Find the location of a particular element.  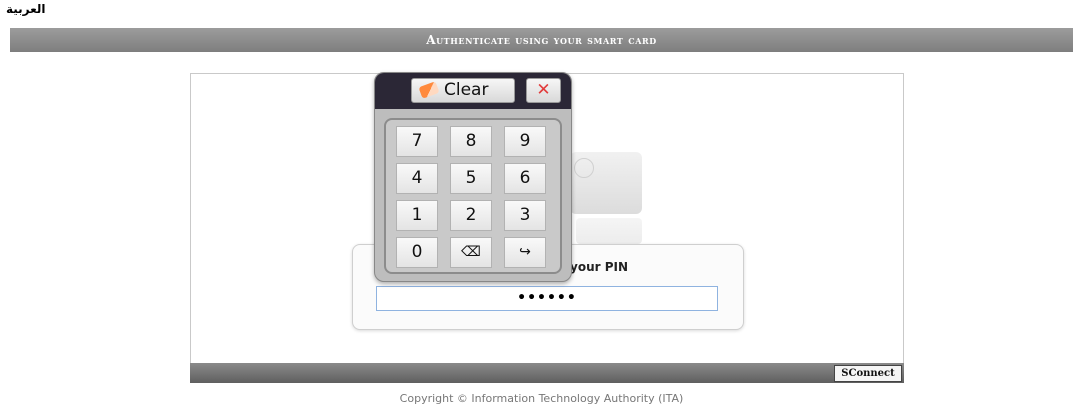

key-4: 4 is located at coordinates (417, 178).